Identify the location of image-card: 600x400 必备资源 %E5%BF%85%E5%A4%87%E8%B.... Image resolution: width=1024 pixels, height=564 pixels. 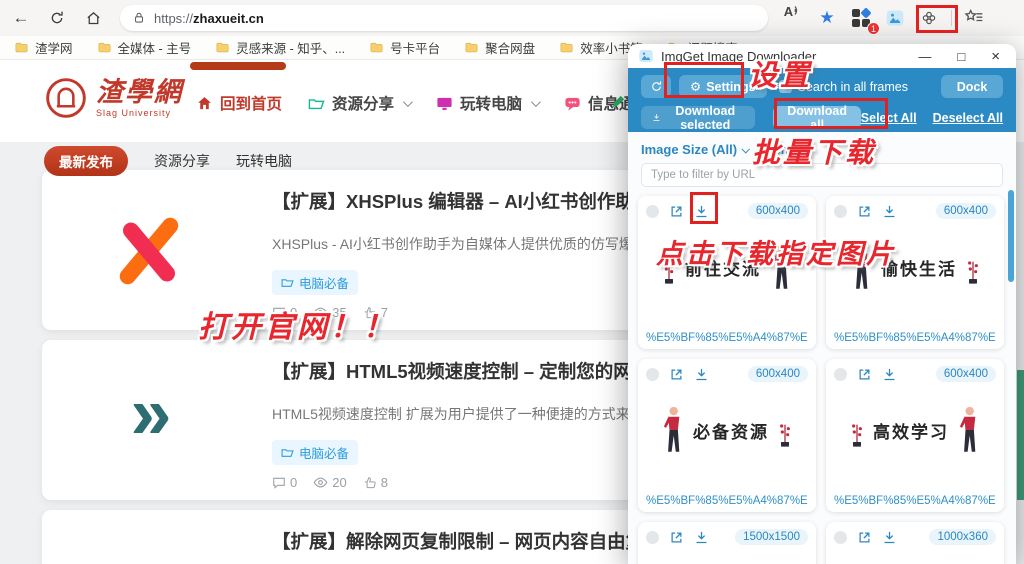
(727, 435).